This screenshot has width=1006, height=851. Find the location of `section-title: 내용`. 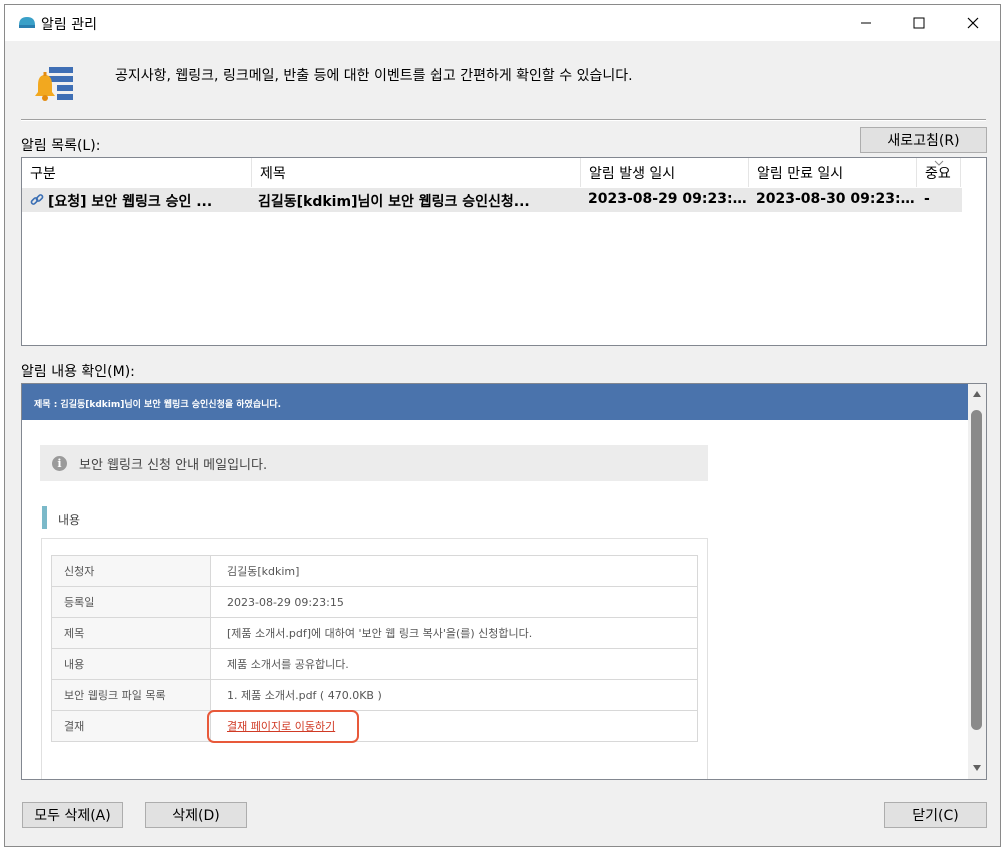

section-title: 내용 is located at coordinates (69, 520).